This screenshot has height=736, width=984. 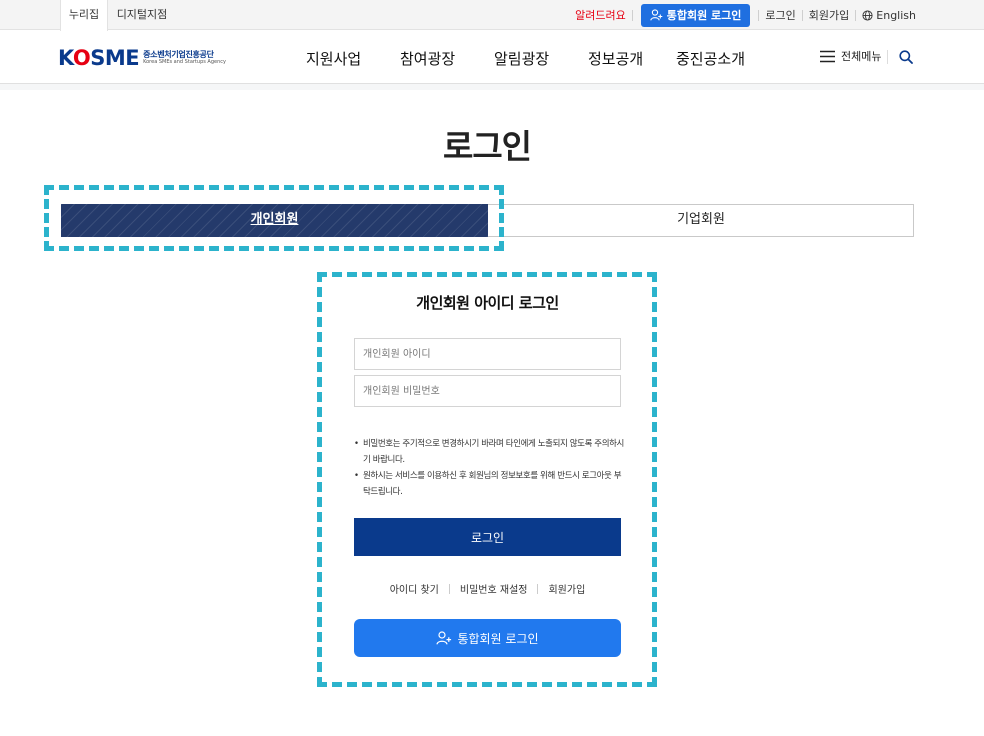 What do you see at coordinates (615, 58) in the screenshot?
I see `nav-information: 정보공개` at bounding box center [615, 58].